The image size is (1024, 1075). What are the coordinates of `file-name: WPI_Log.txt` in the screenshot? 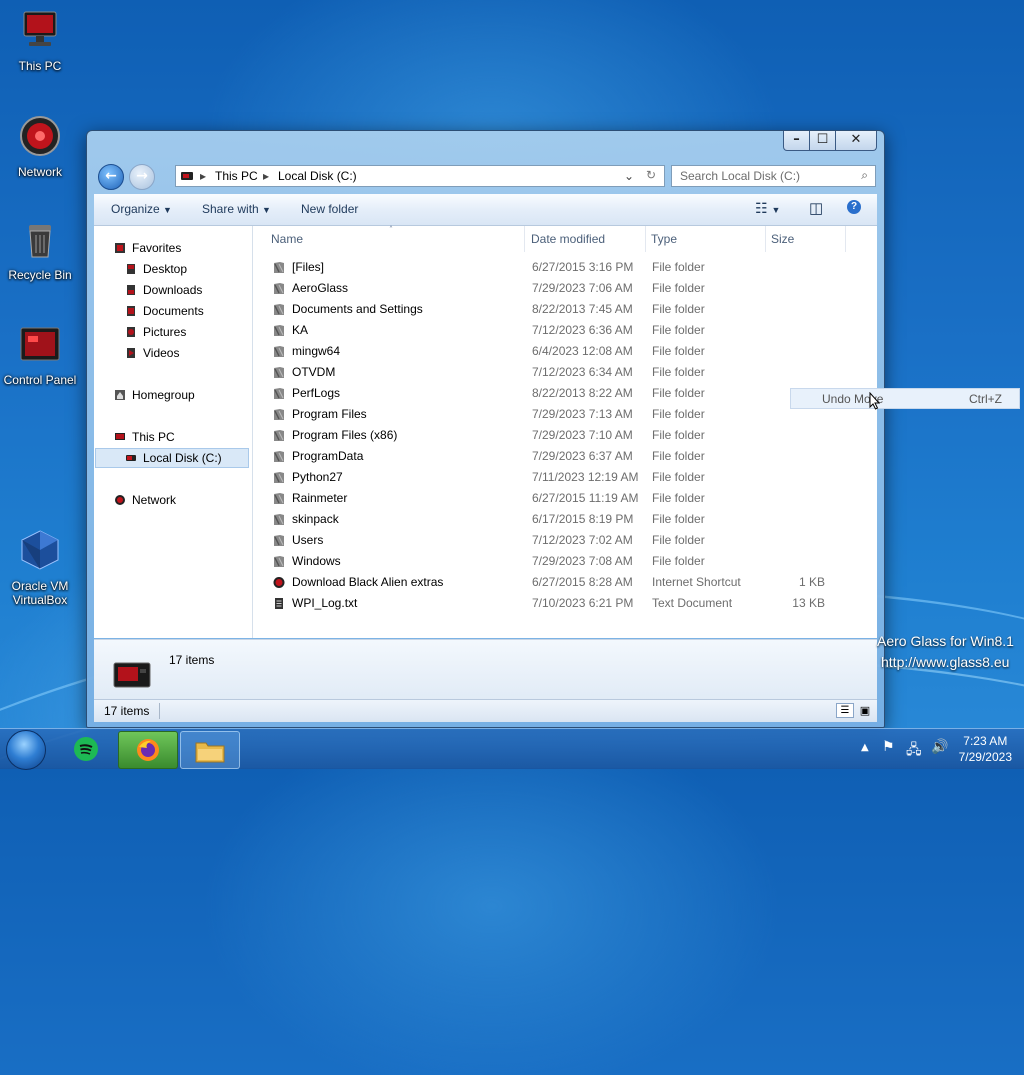 It's located at (325, 603).